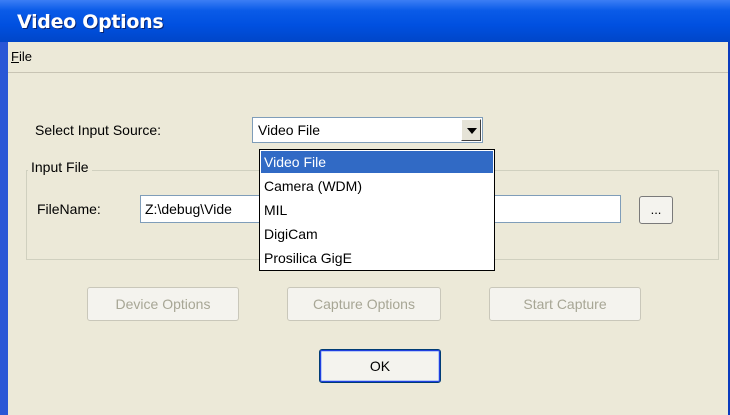 The image size is (730, 415). What do you see at coordinates (565, 304) in the screenshot?
I see `start-capture-button: Start Capture` at bounding box center [565, 304].